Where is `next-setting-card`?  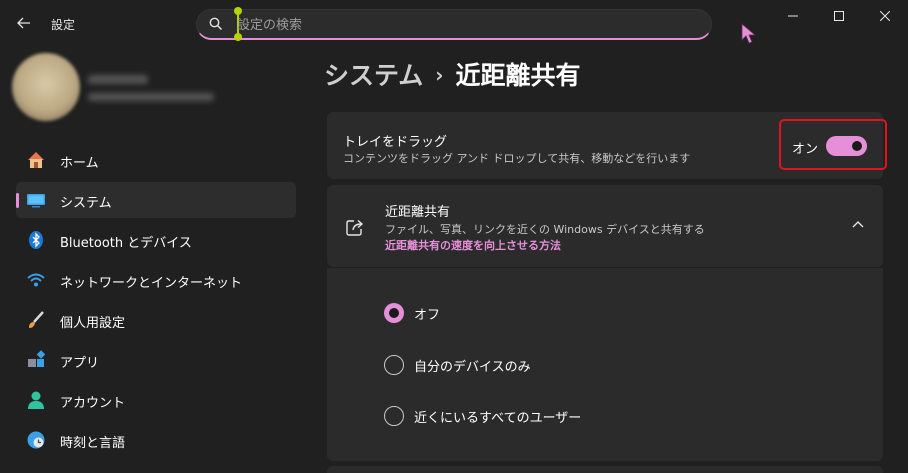
next-setting-card is located at coordinates (605, 469).